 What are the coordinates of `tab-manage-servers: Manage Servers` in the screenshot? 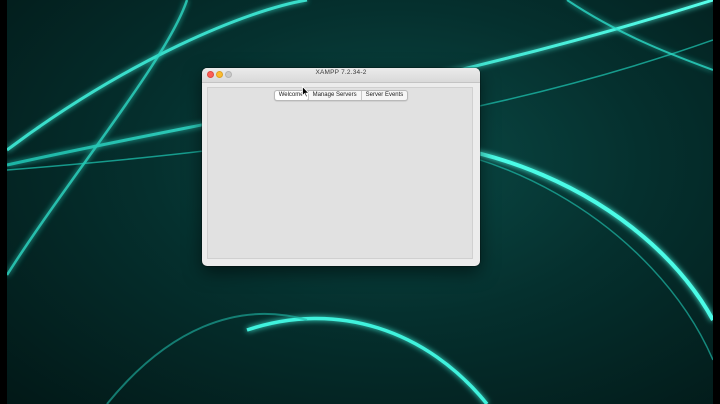 It's located at (334, 95).